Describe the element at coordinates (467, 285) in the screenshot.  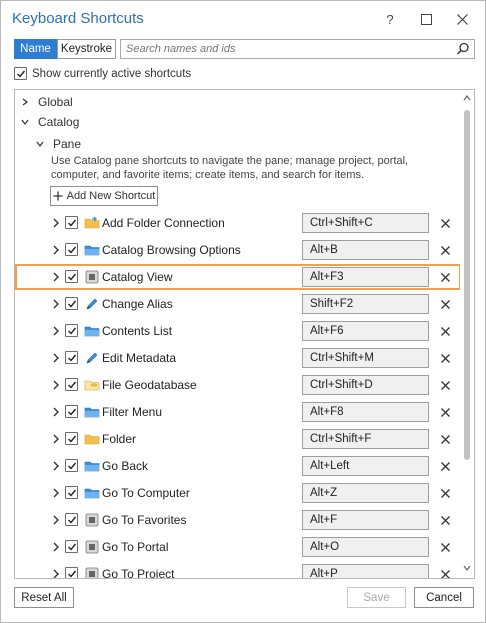
I see `scrollbar-thumb` at that location.